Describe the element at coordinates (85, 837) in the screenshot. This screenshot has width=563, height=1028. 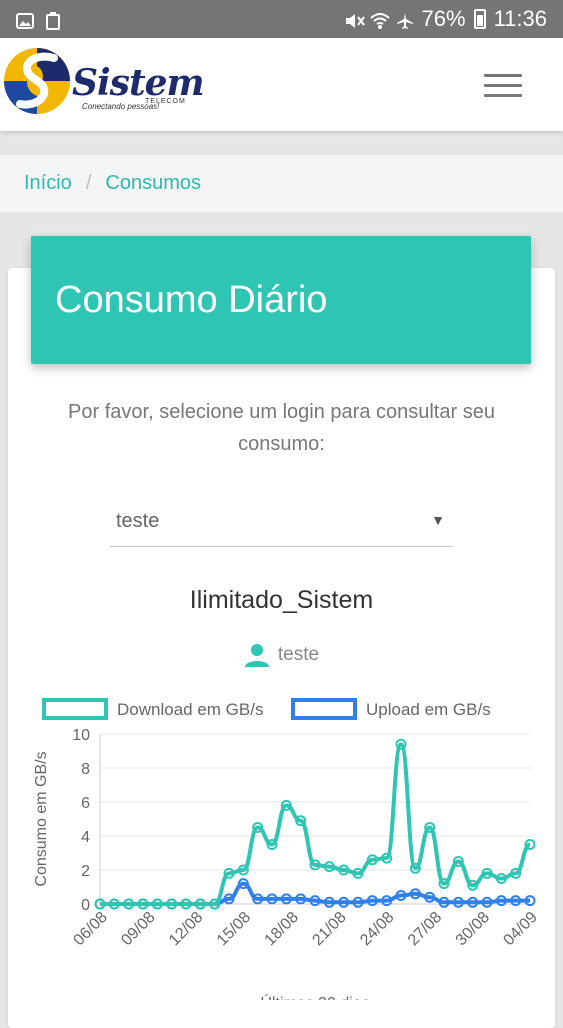
I see `y-tick-label: 4` at that location.